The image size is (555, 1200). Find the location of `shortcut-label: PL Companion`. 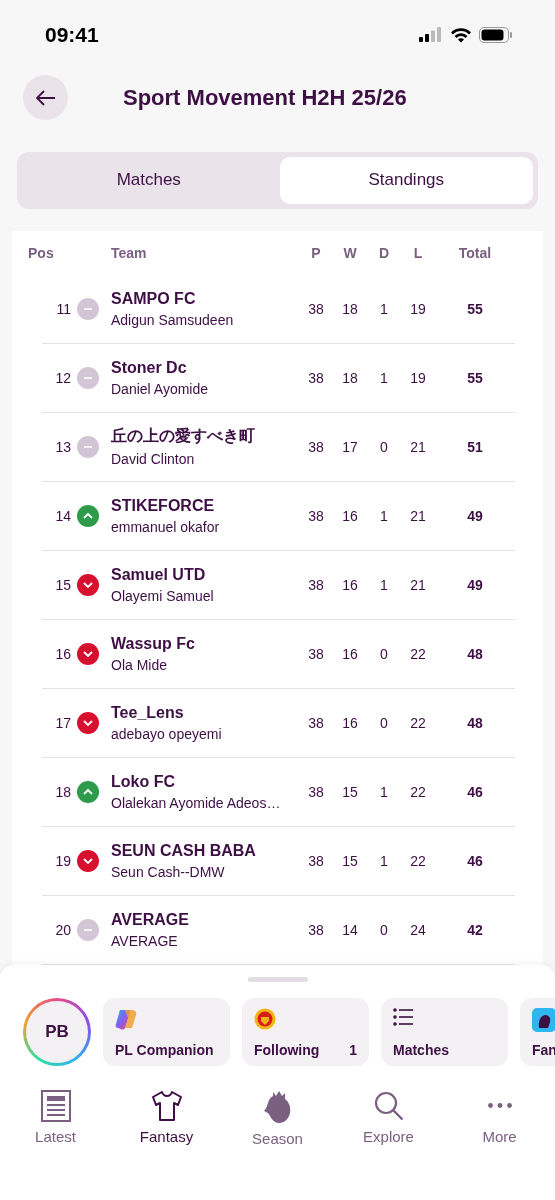

shortcut-label: PL Companion is located at coordinates (164, 1049).